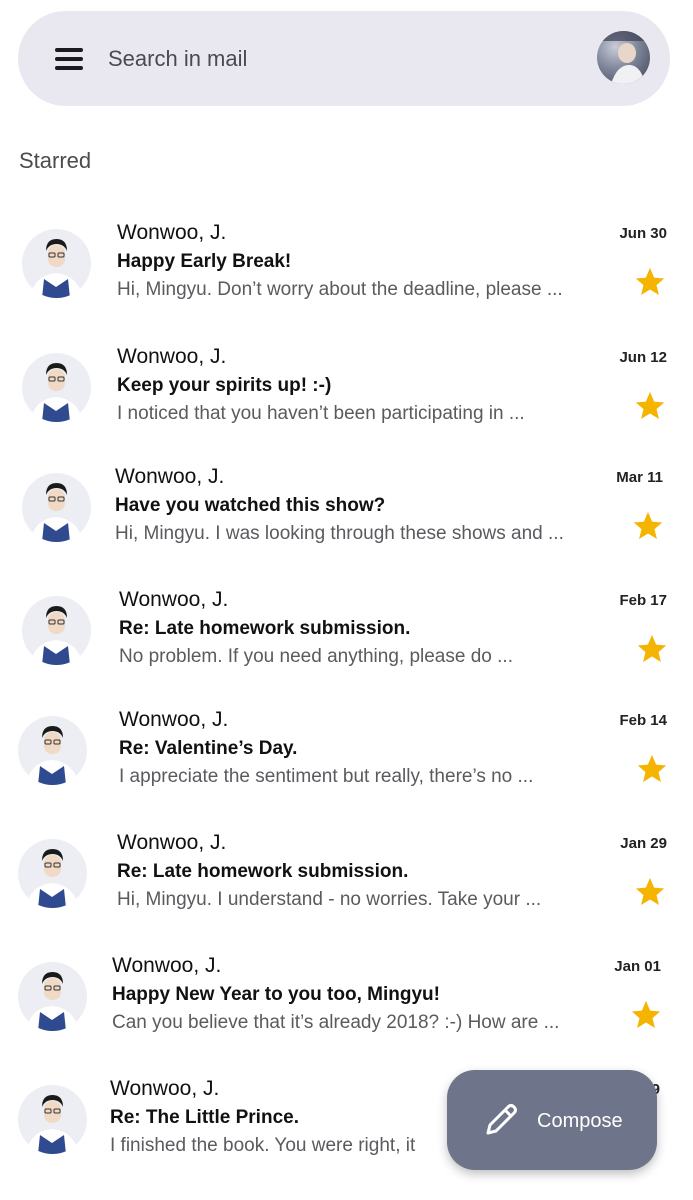  Describe the element at coordinates (643, 843) in the screenshot. I see `email-date: Jan 29` at that location.